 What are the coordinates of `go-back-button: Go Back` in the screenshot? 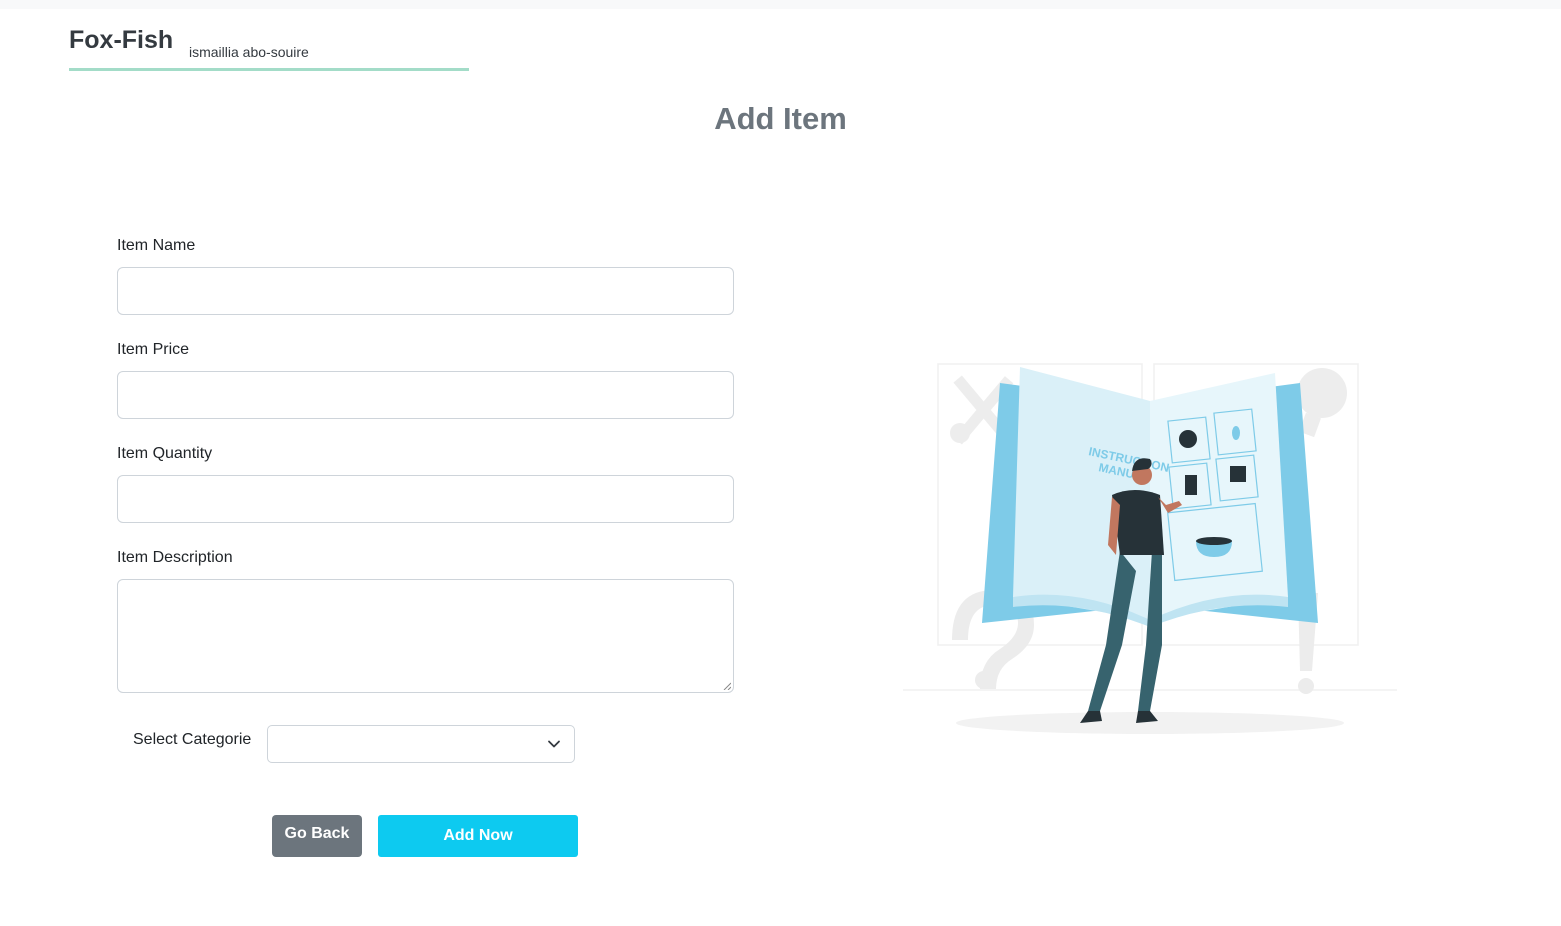 It's located at (317, 836).